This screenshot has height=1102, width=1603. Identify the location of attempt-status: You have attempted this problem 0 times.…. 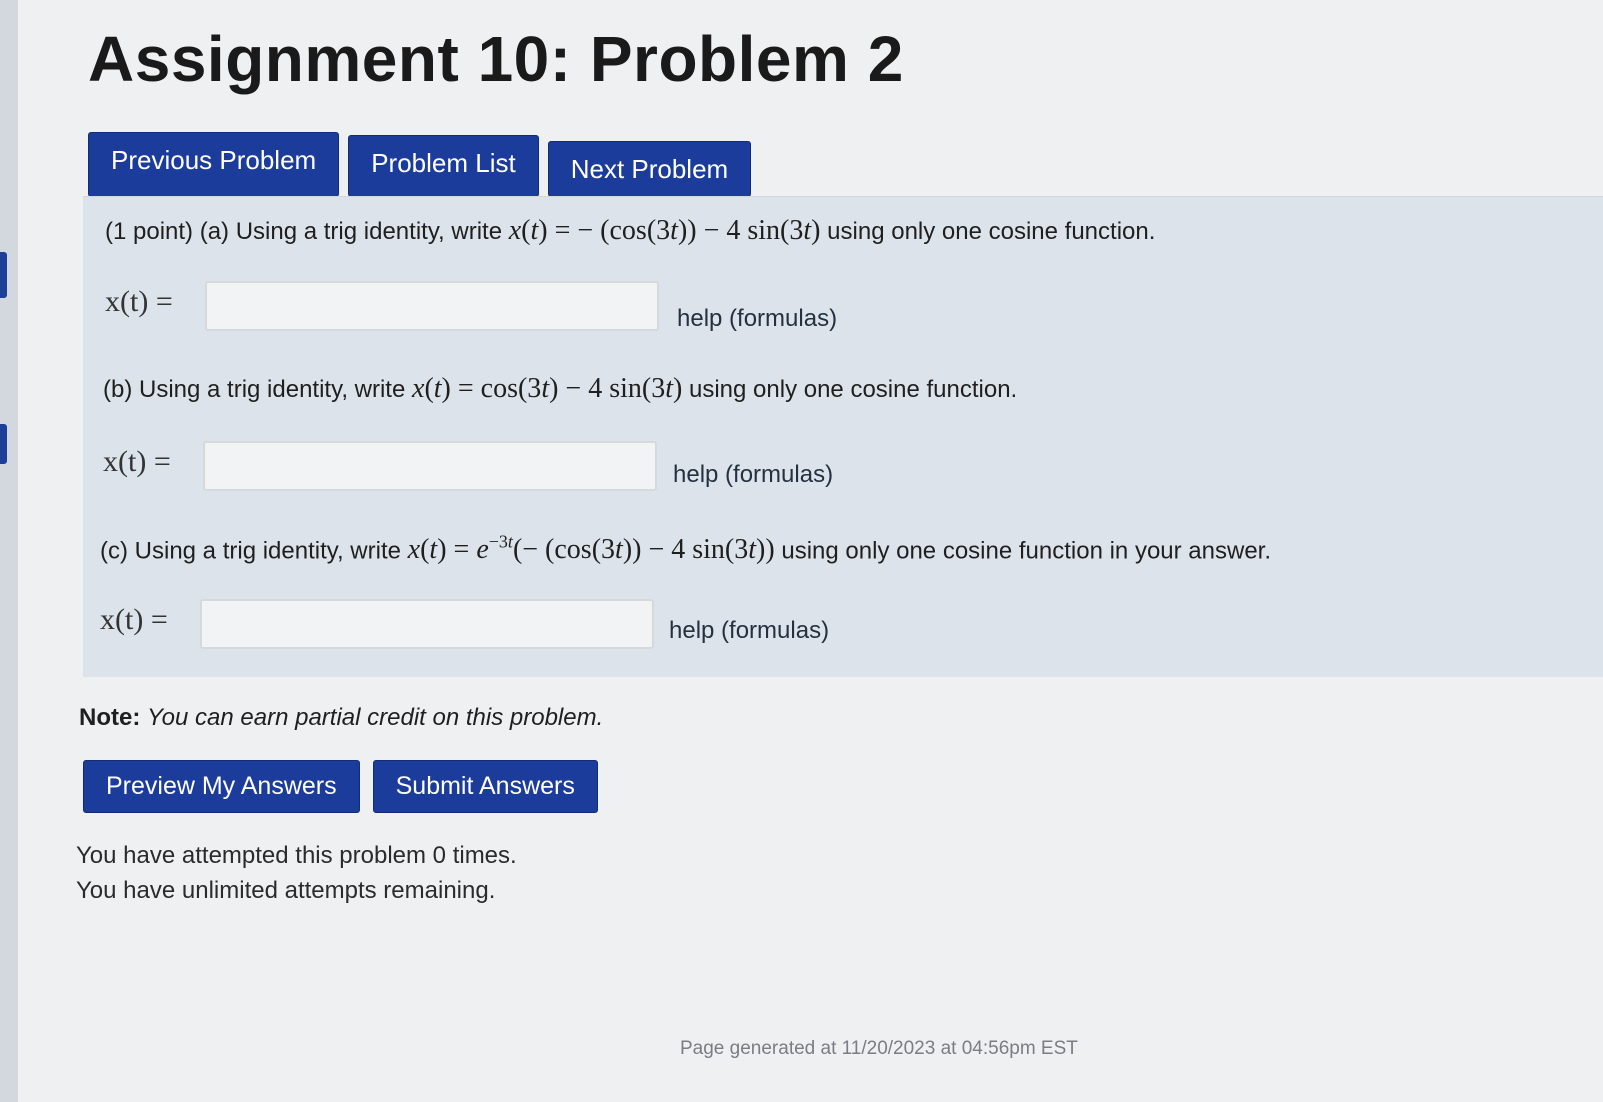
(296, 873).